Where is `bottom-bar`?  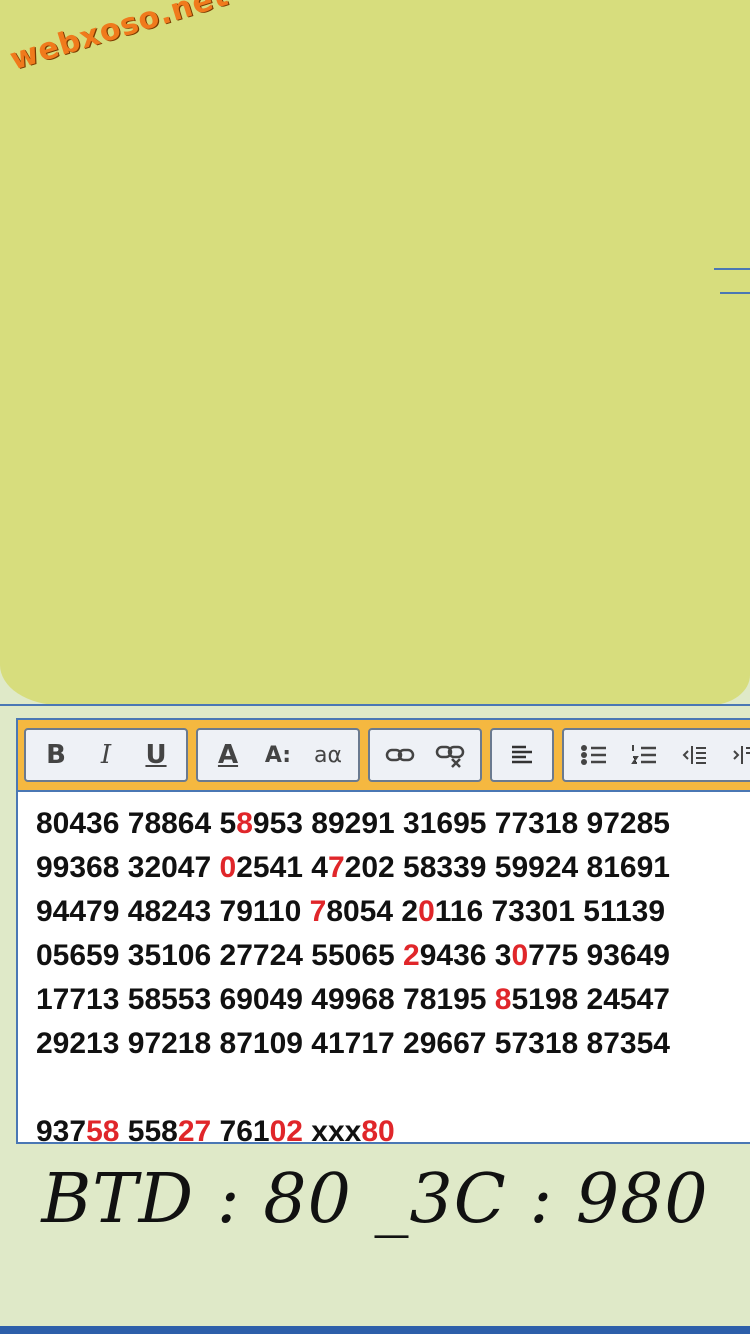 bottom-bar is located at coordinates (375, 1330).